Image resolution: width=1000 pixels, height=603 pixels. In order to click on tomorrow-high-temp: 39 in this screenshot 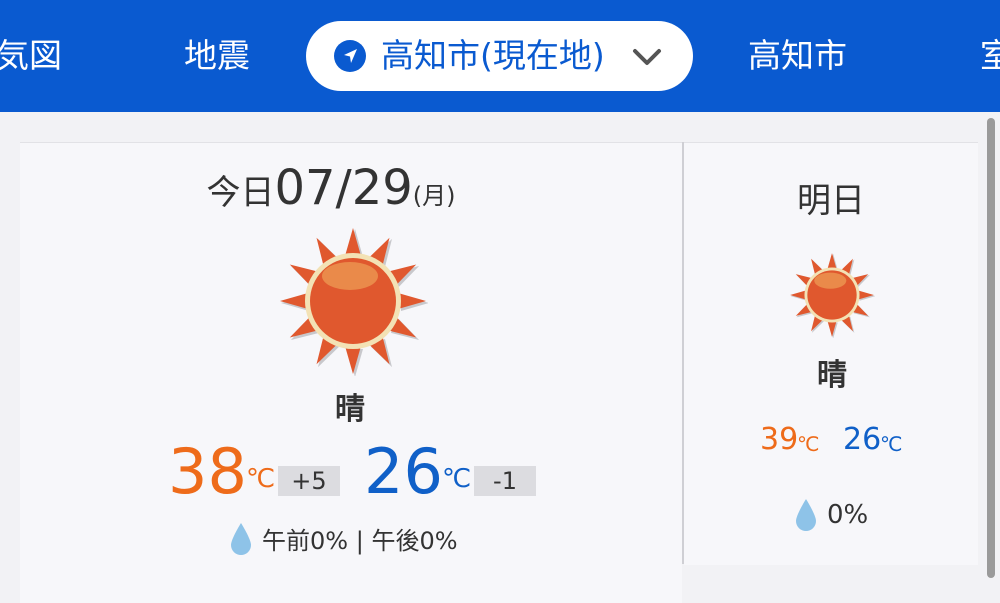, I will do `click(779, 439)`.